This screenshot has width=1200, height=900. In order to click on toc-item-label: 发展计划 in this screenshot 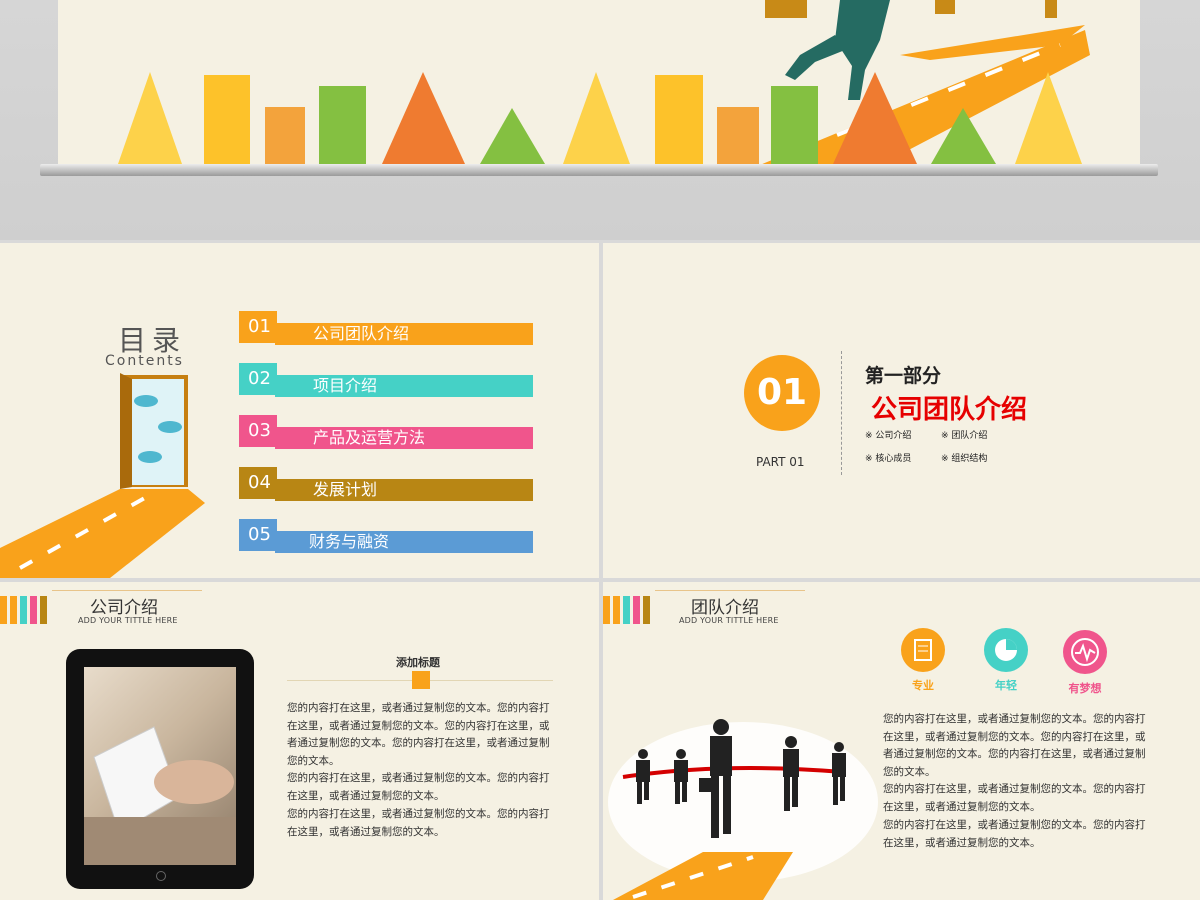, I will do `click(345, 489)`.